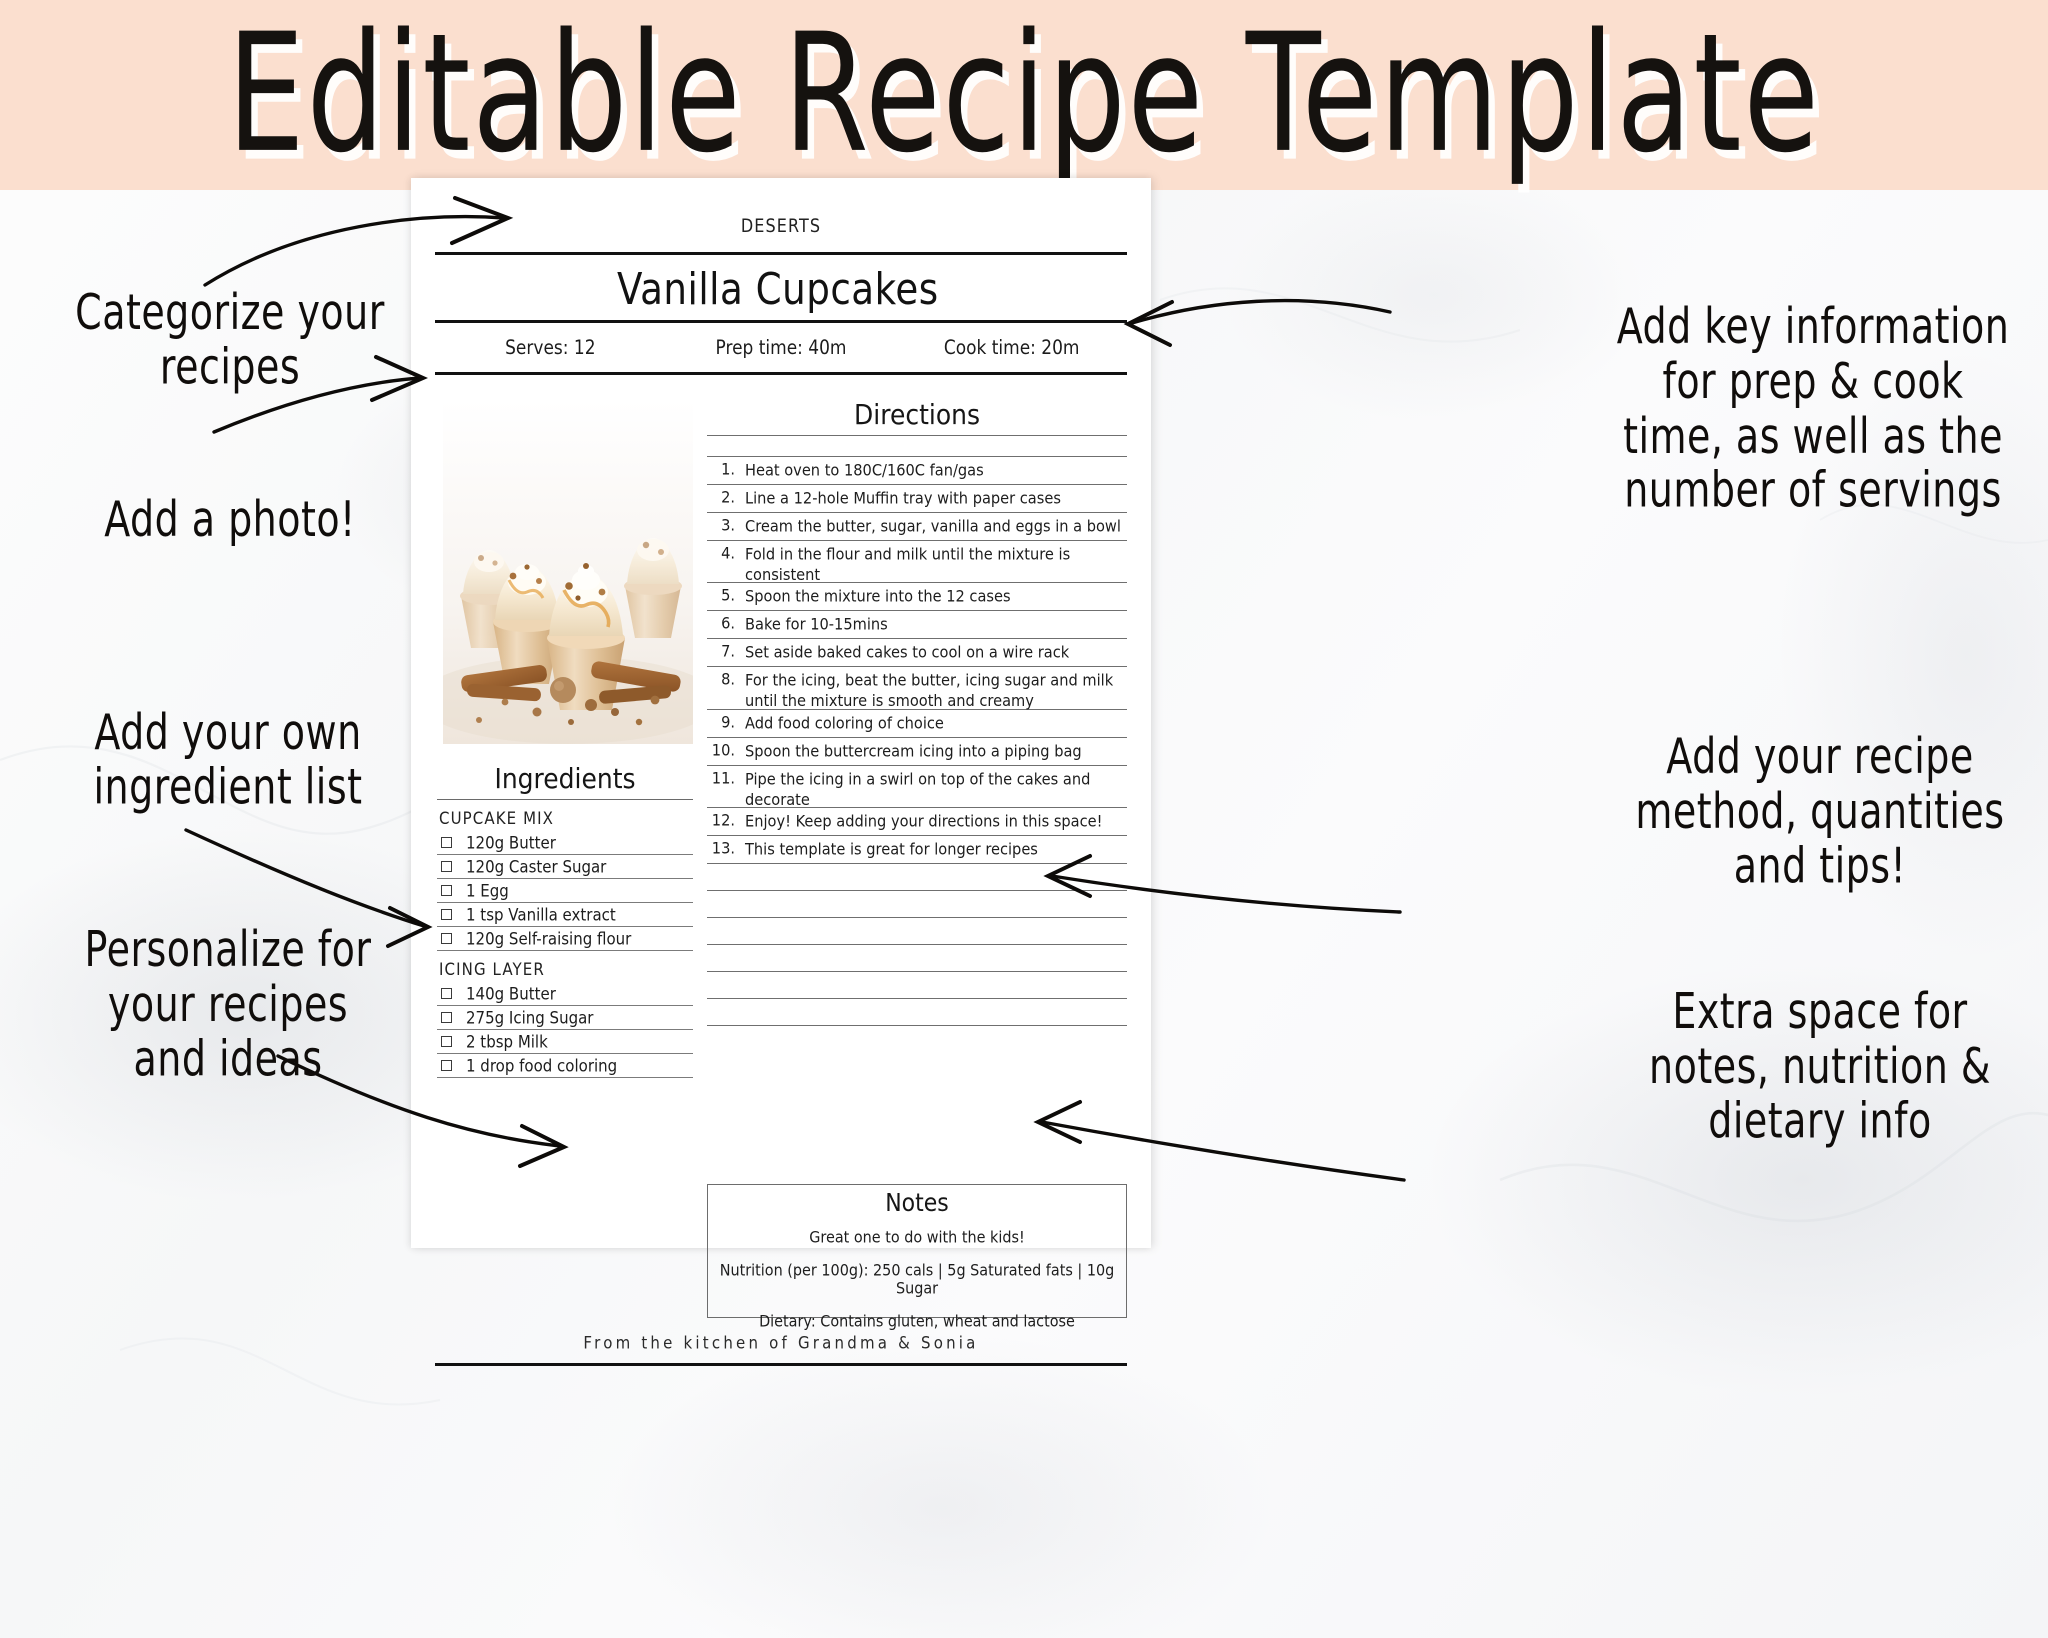 The width and height of the screenshot is (2048, 1638). I want to click on annotation-ingredients: Add your own ingredient list, so click(228, 760).